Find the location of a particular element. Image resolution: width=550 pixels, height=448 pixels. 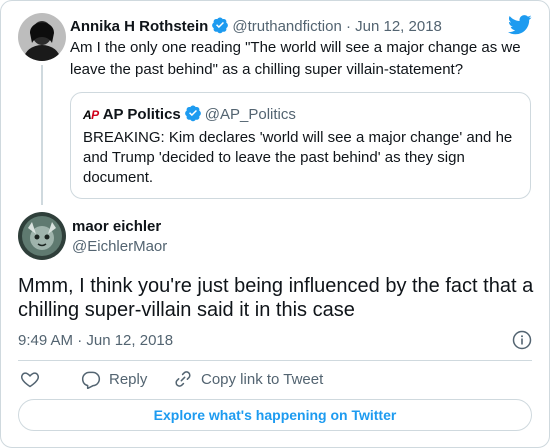

link-icon is located at coordinates (183, 379).